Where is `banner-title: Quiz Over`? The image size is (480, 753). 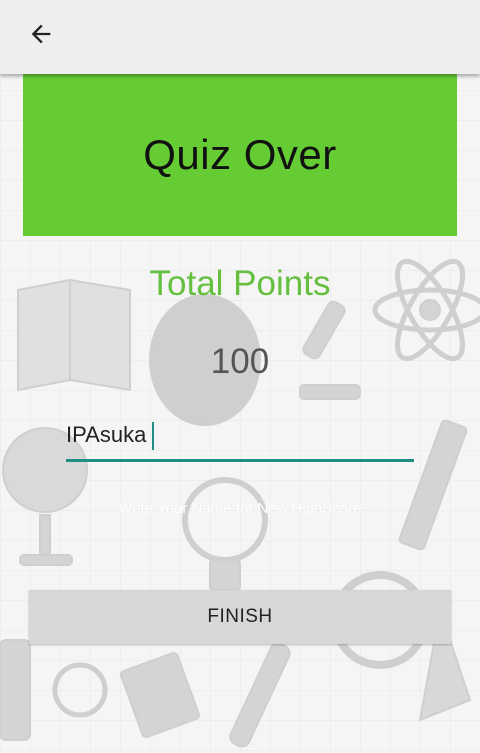
banner-title: Quiz Over is located at coordinates (240, 154).